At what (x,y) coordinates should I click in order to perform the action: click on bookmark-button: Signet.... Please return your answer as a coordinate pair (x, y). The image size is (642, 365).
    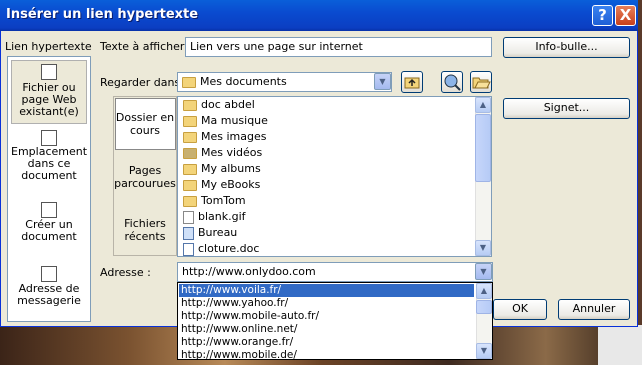
    Looking at the image, I should click on (566, 108).